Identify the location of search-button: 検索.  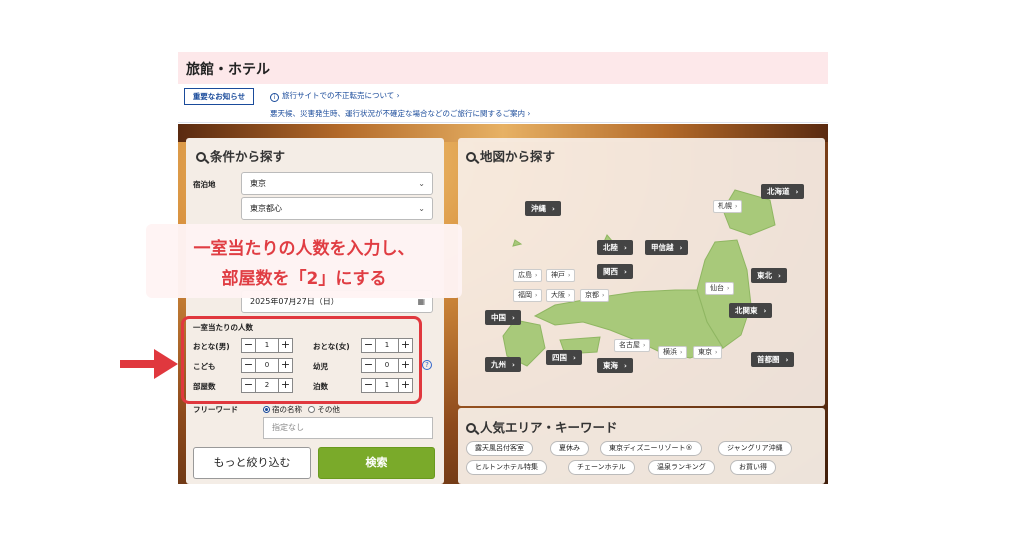
(376, 463).